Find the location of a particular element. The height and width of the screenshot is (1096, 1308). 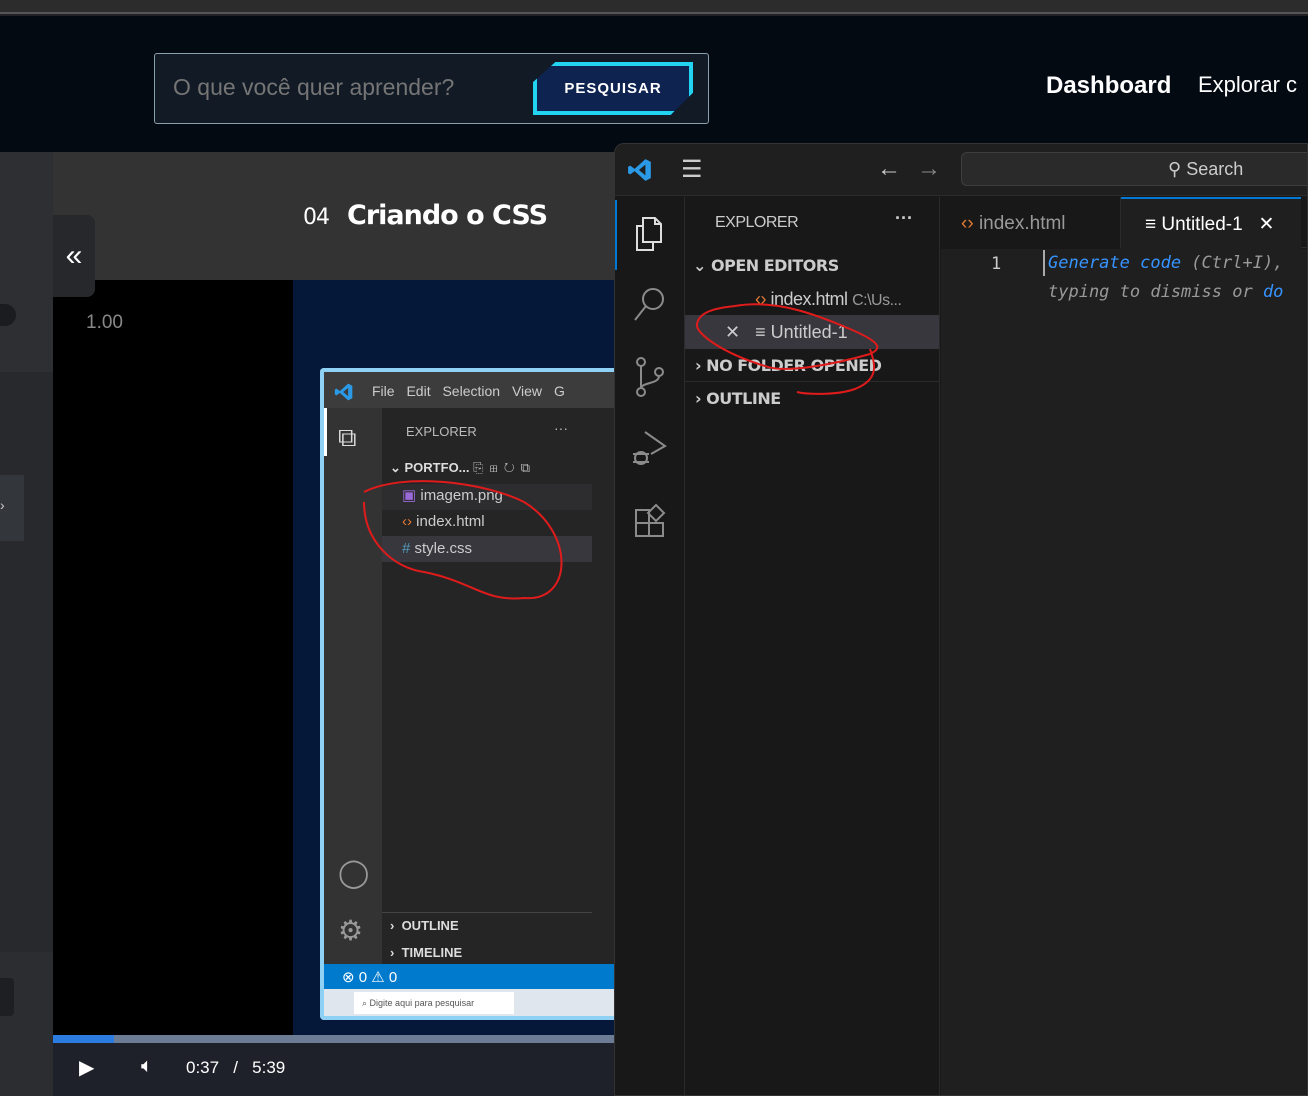

search-icon: ⚲ is located at coordinates (1175, 169).